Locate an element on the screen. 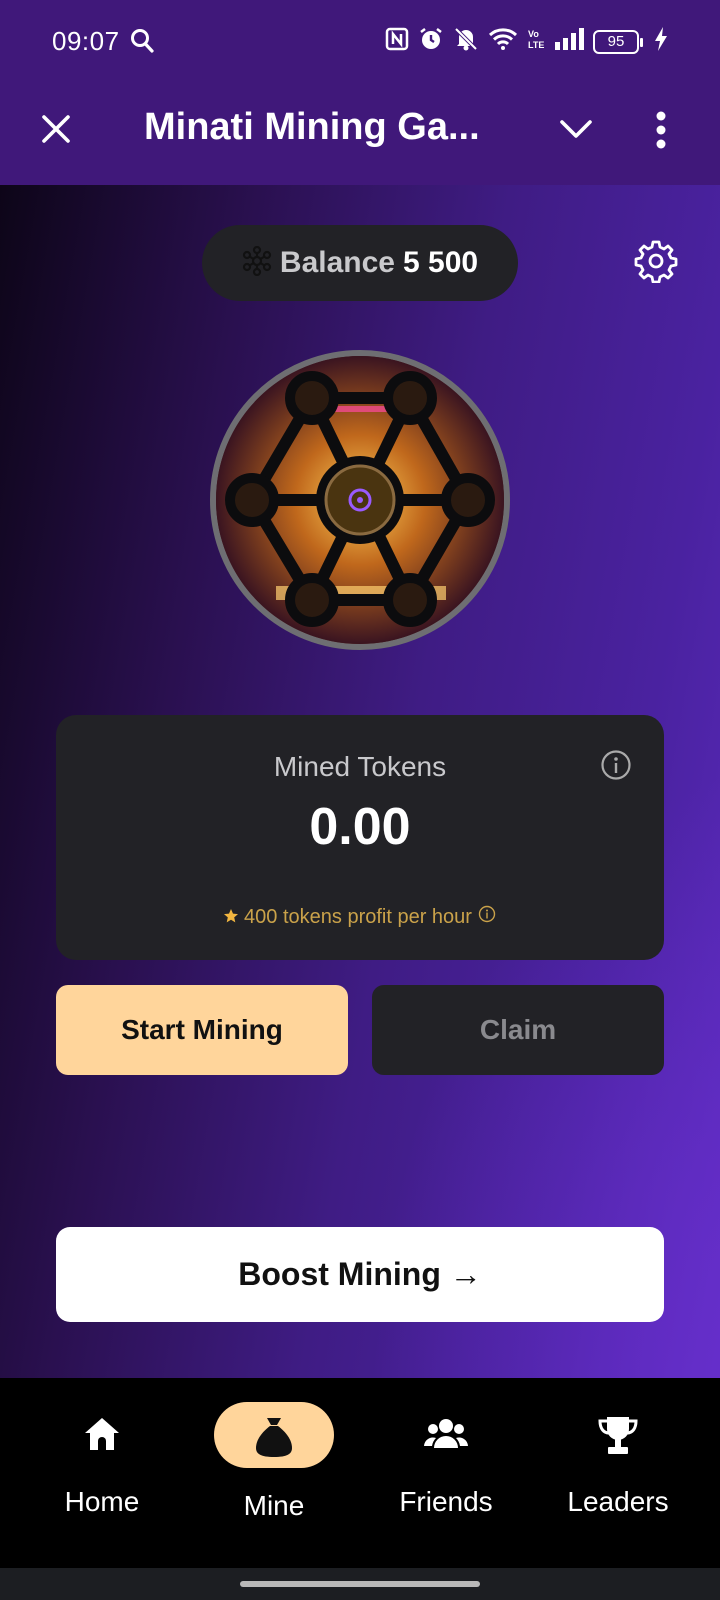  token-icon is located at coordinates (257, 263).